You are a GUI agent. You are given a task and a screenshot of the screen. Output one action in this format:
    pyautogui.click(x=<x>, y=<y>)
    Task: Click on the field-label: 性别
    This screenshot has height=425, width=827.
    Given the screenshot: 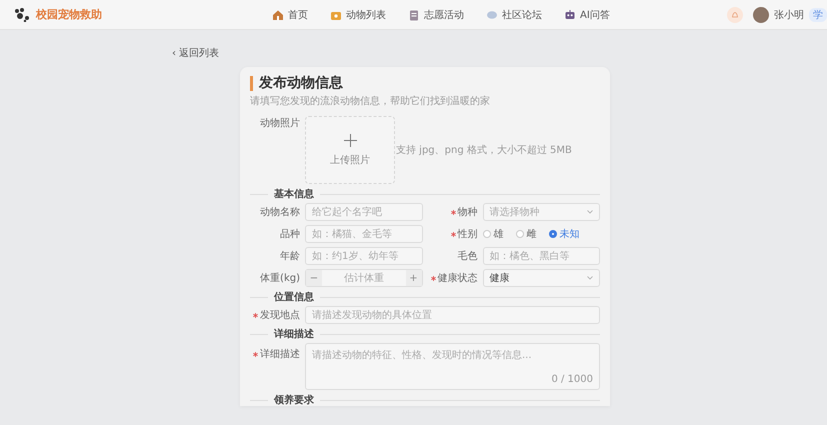 What is the action you would take?
    pyautogui.click(x=468, y=234)
    